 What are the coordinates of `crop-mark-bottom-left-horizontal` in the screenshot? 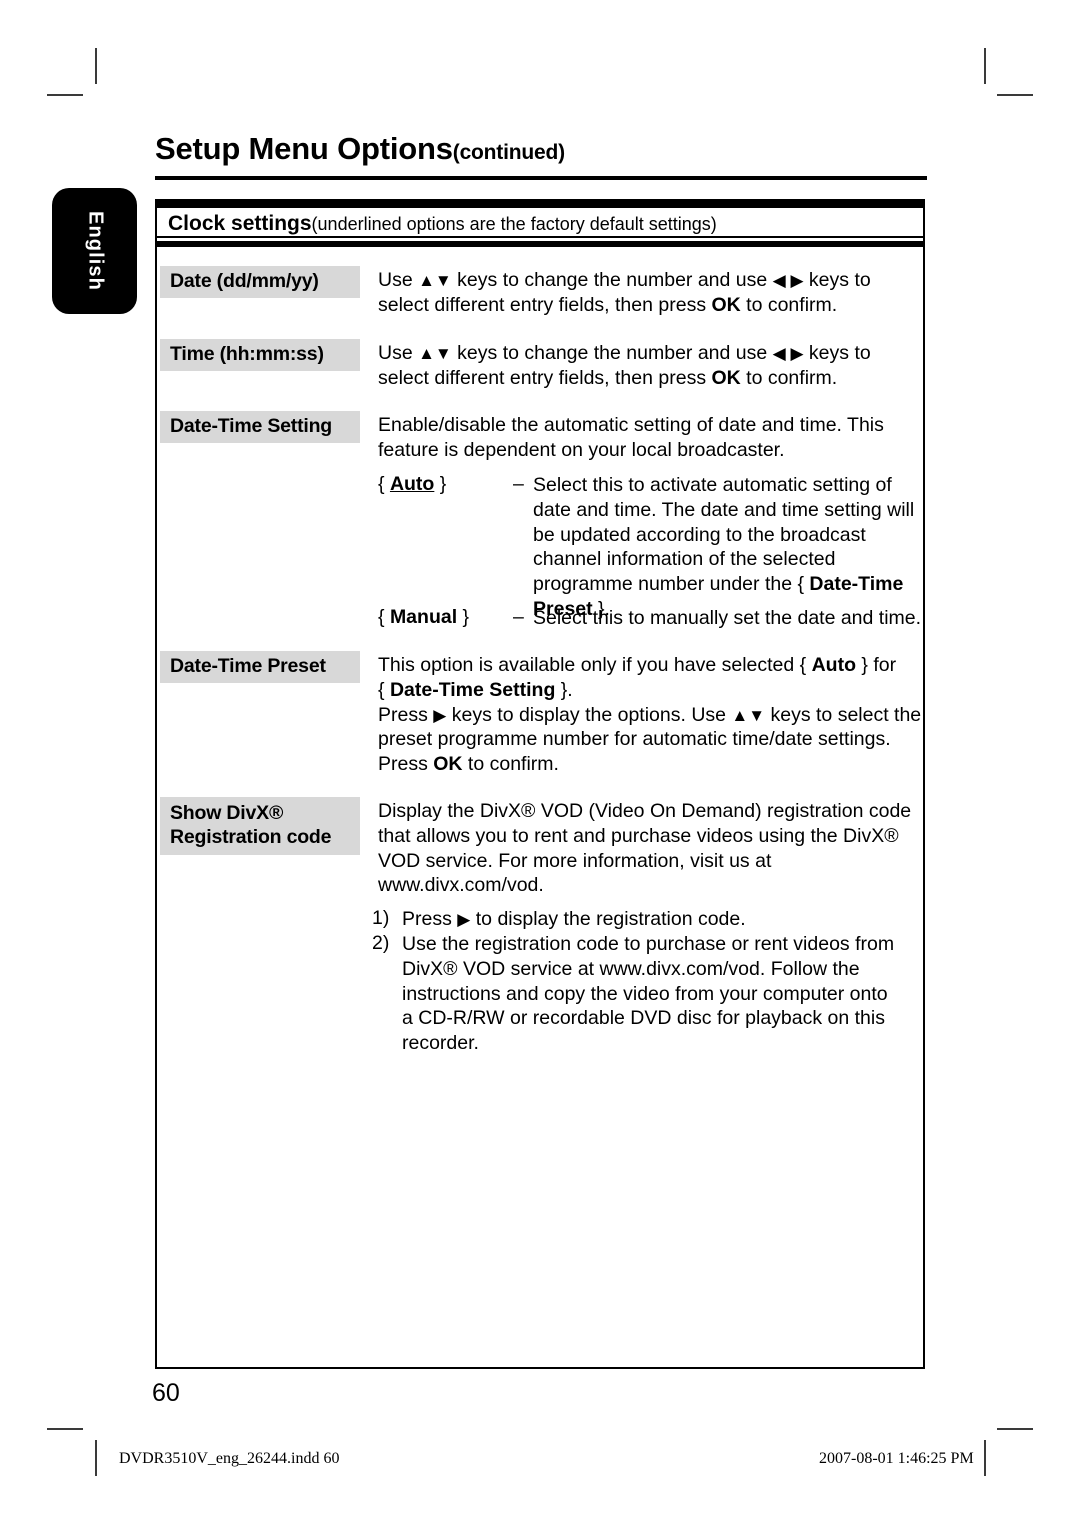 It's located at (65, 1429).